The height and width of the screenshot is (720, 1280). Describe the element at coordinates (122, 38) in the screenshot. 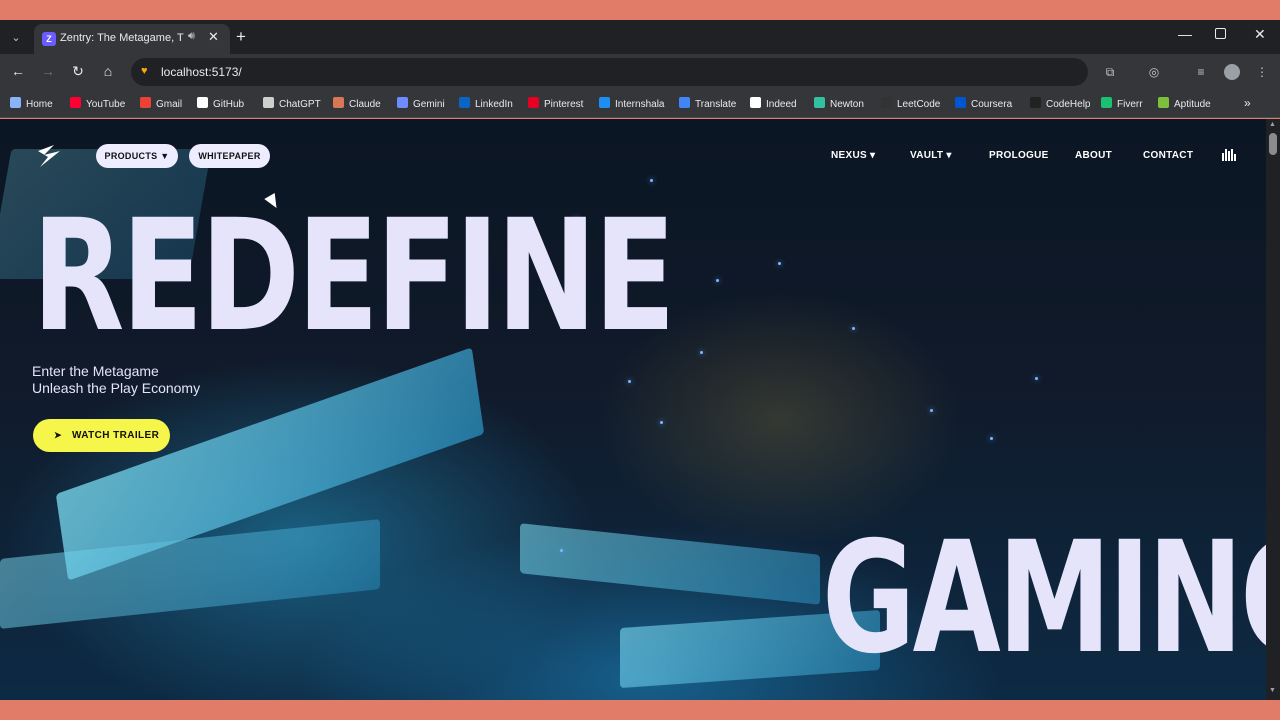

I see `tab-title: Zentry: The Metagame, The` at that location.